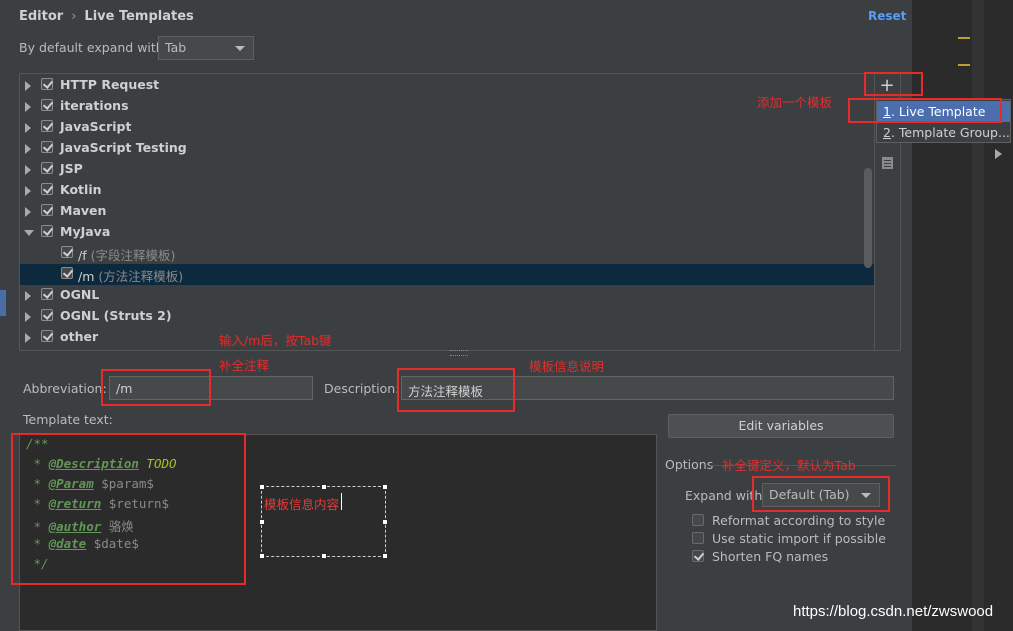 The image size is (1013, 631). Describe the element at coordinates (71, 168) in the screenshot. I see `tree-item-label: JSP` at that location.